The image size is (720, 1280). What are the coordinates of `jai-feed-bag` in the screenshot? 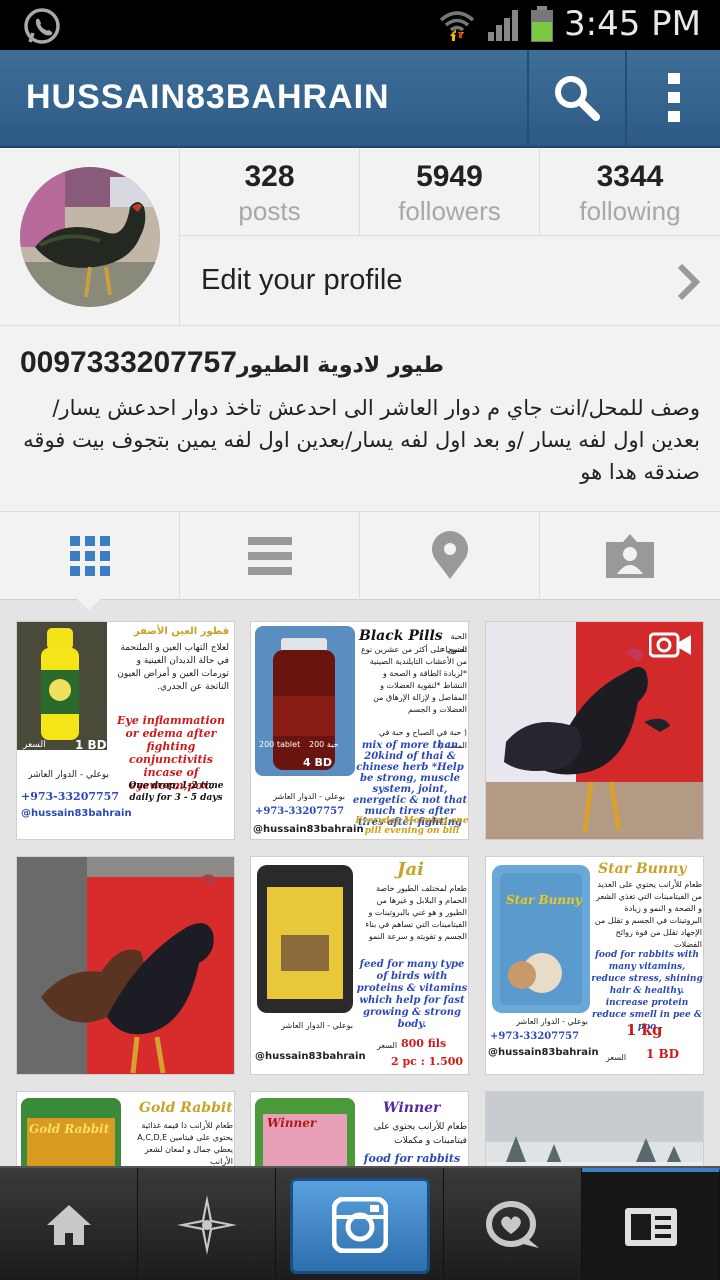 It's located at (305, 939).